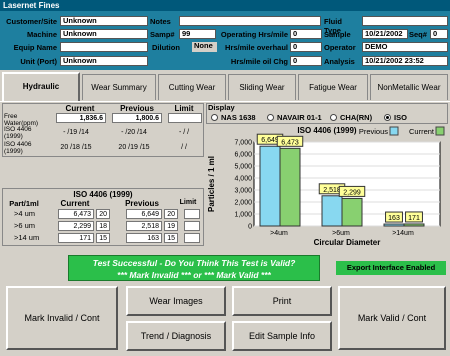 This screenshot has height=356, width=450. What do you see at coordinates (250, 227) in the screenshot?
I see `y-tick-label: 0` at bounding box center [250, 227].